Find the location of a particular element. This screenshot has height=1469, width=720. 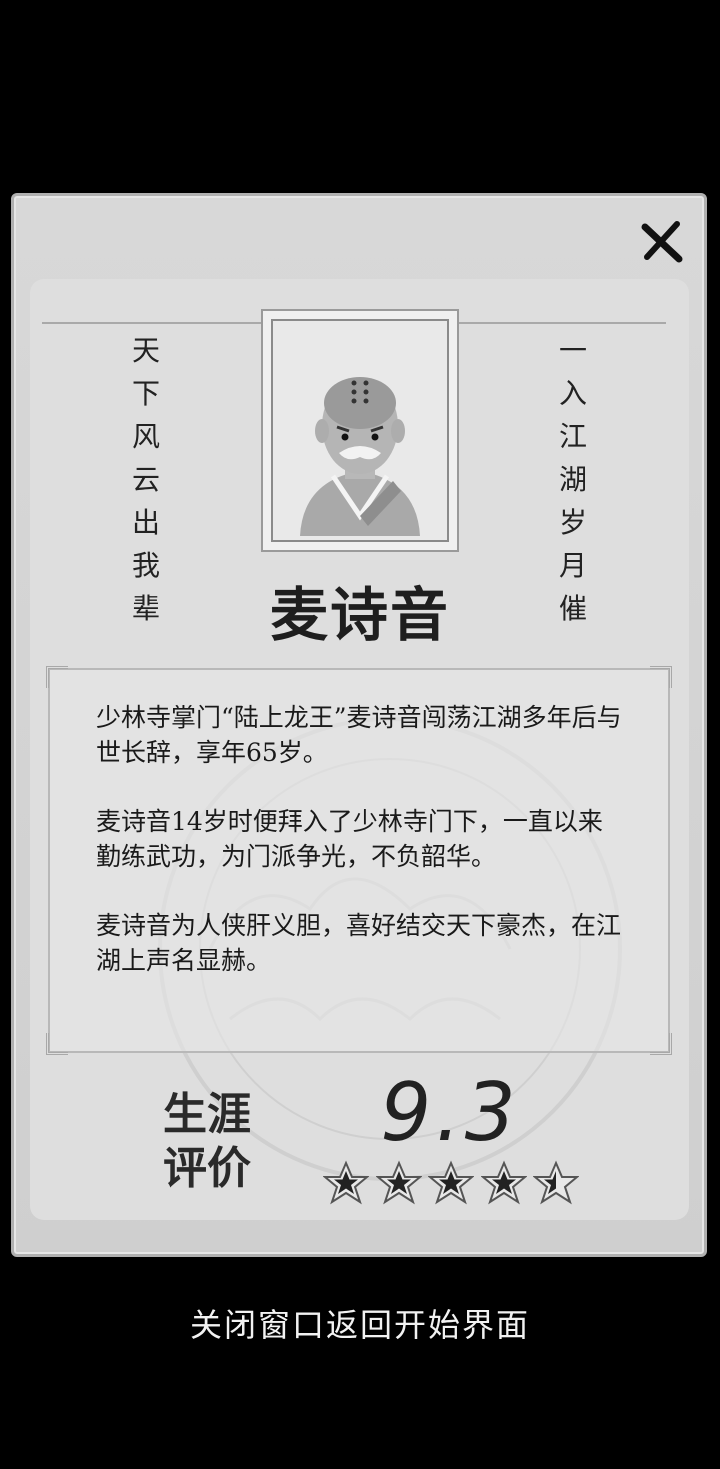

poem-char: 我 is located at coordinates (145, 565).